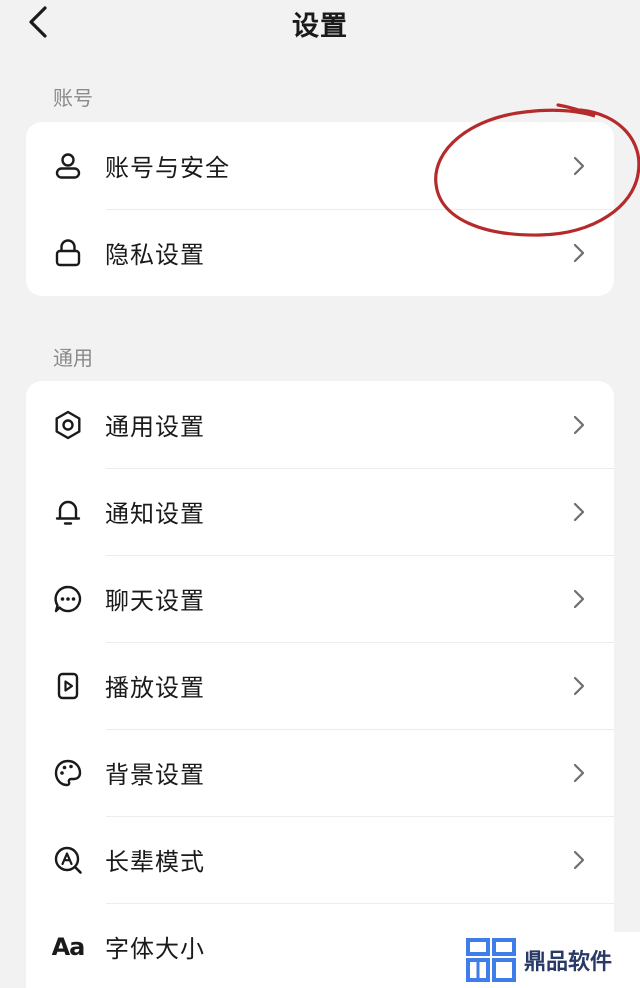 This screenshot has height=988, width=640. What do you see at coordinates (73, 358) in the screenshot?
I see `section-title-general: 通用` at bounding box center [73, 358].